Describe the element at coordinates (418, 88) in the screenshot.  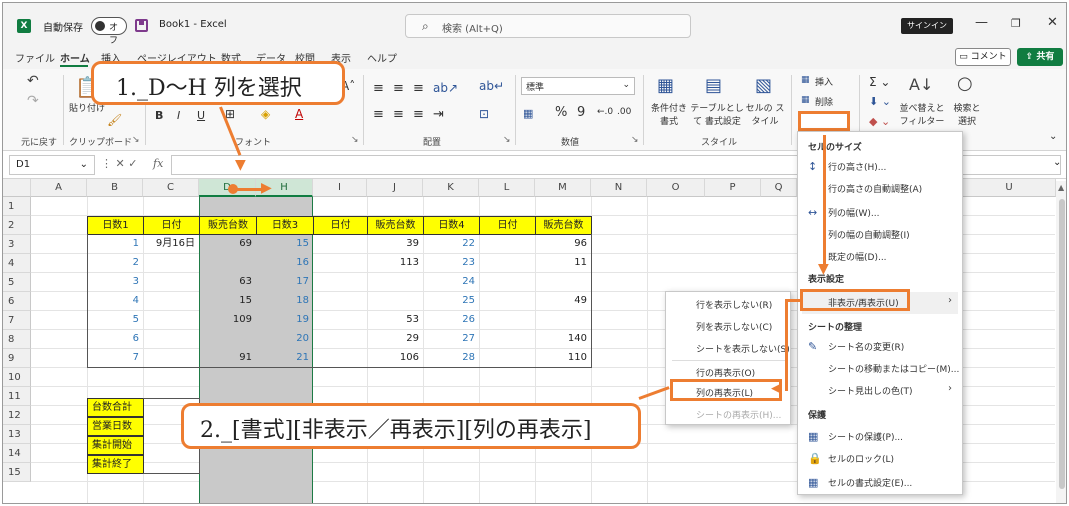
I see `align-bottom-icon: ≡` at that location.